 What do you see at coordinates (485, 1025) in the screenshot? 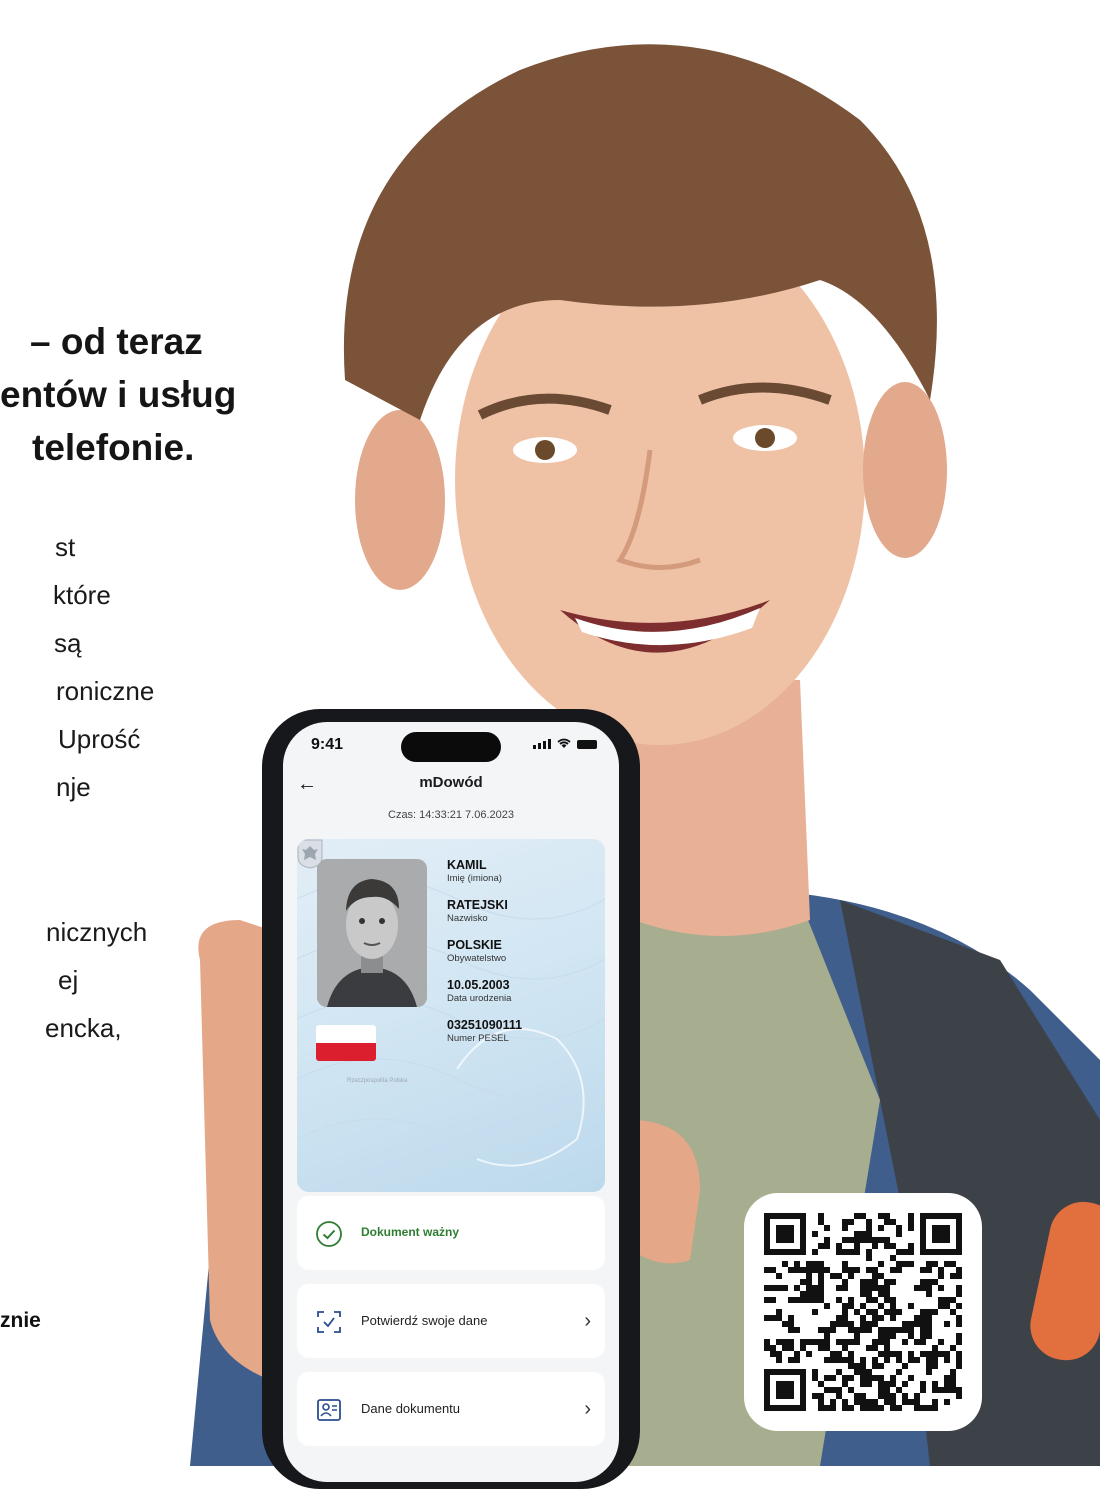
I see `field-value: 03251090111` at bounding box center [485, 1025].